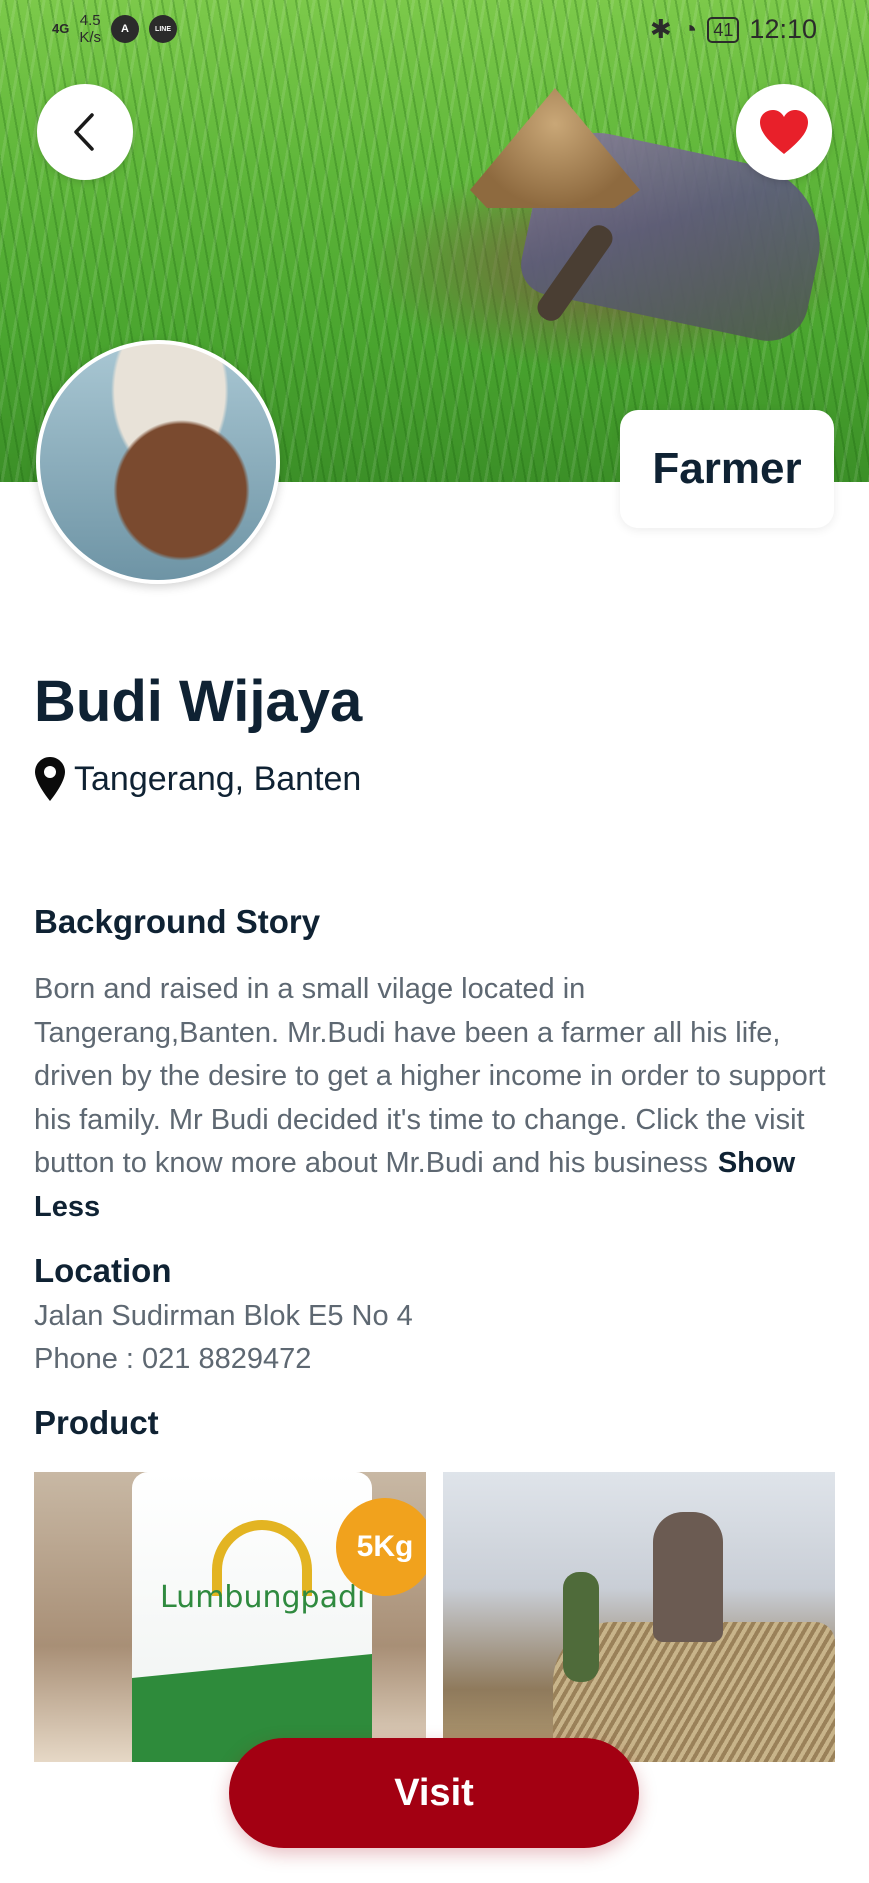 This screenshot has height=1883, width=869. I want to click on phone-text: Phone : 021 8829472, so click(173, 1359).